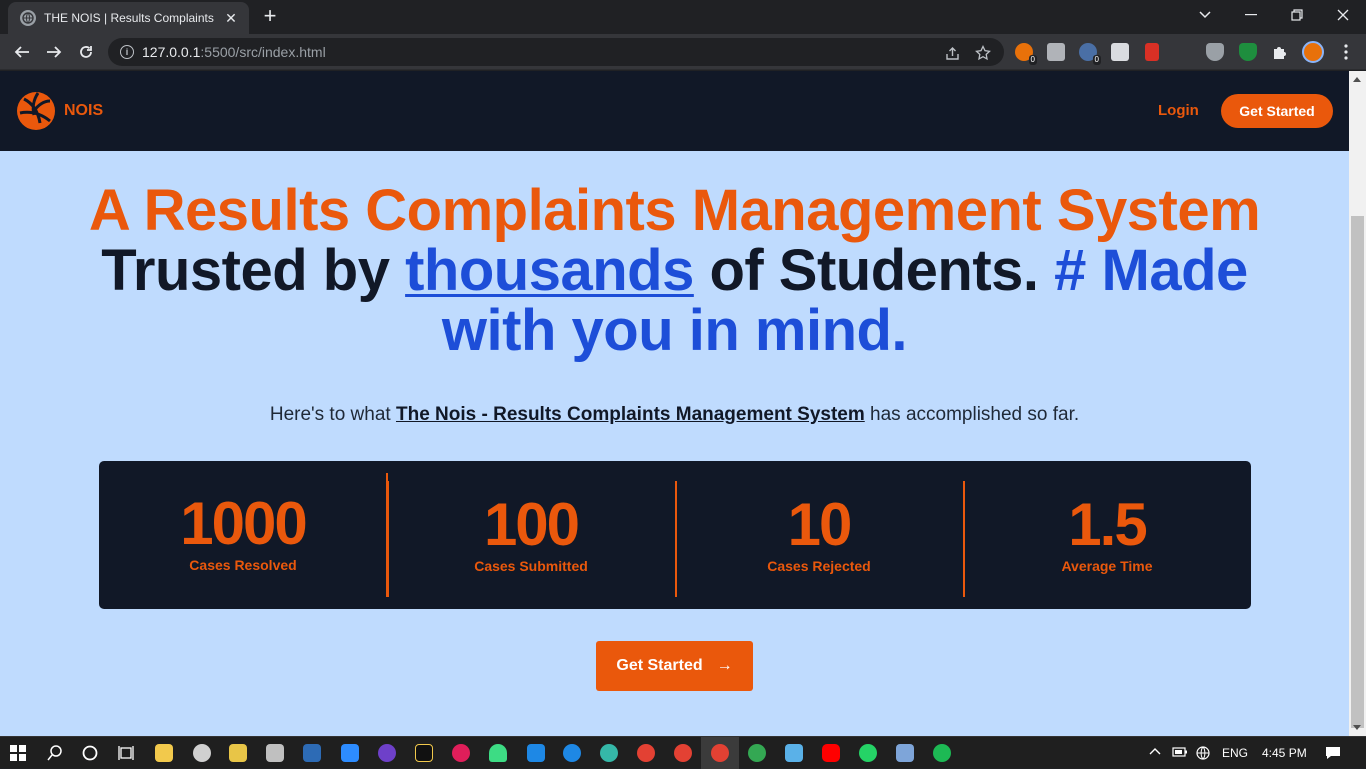 This screenshot has height=769, width=1366. Describe the element at coordinates (90, 753) in the screenshot. I see `cortana-icon` at that location.